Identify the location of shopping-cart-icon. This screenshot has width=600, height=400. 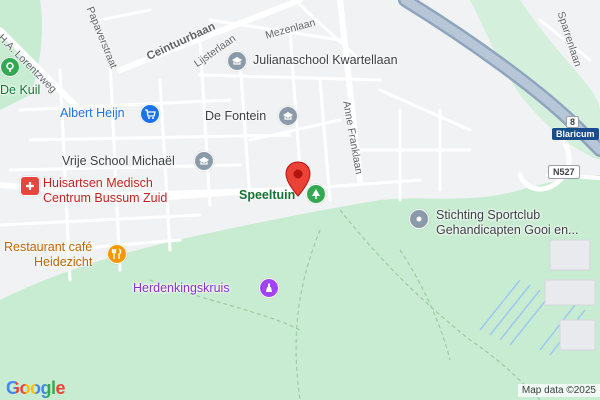
(150, 114).